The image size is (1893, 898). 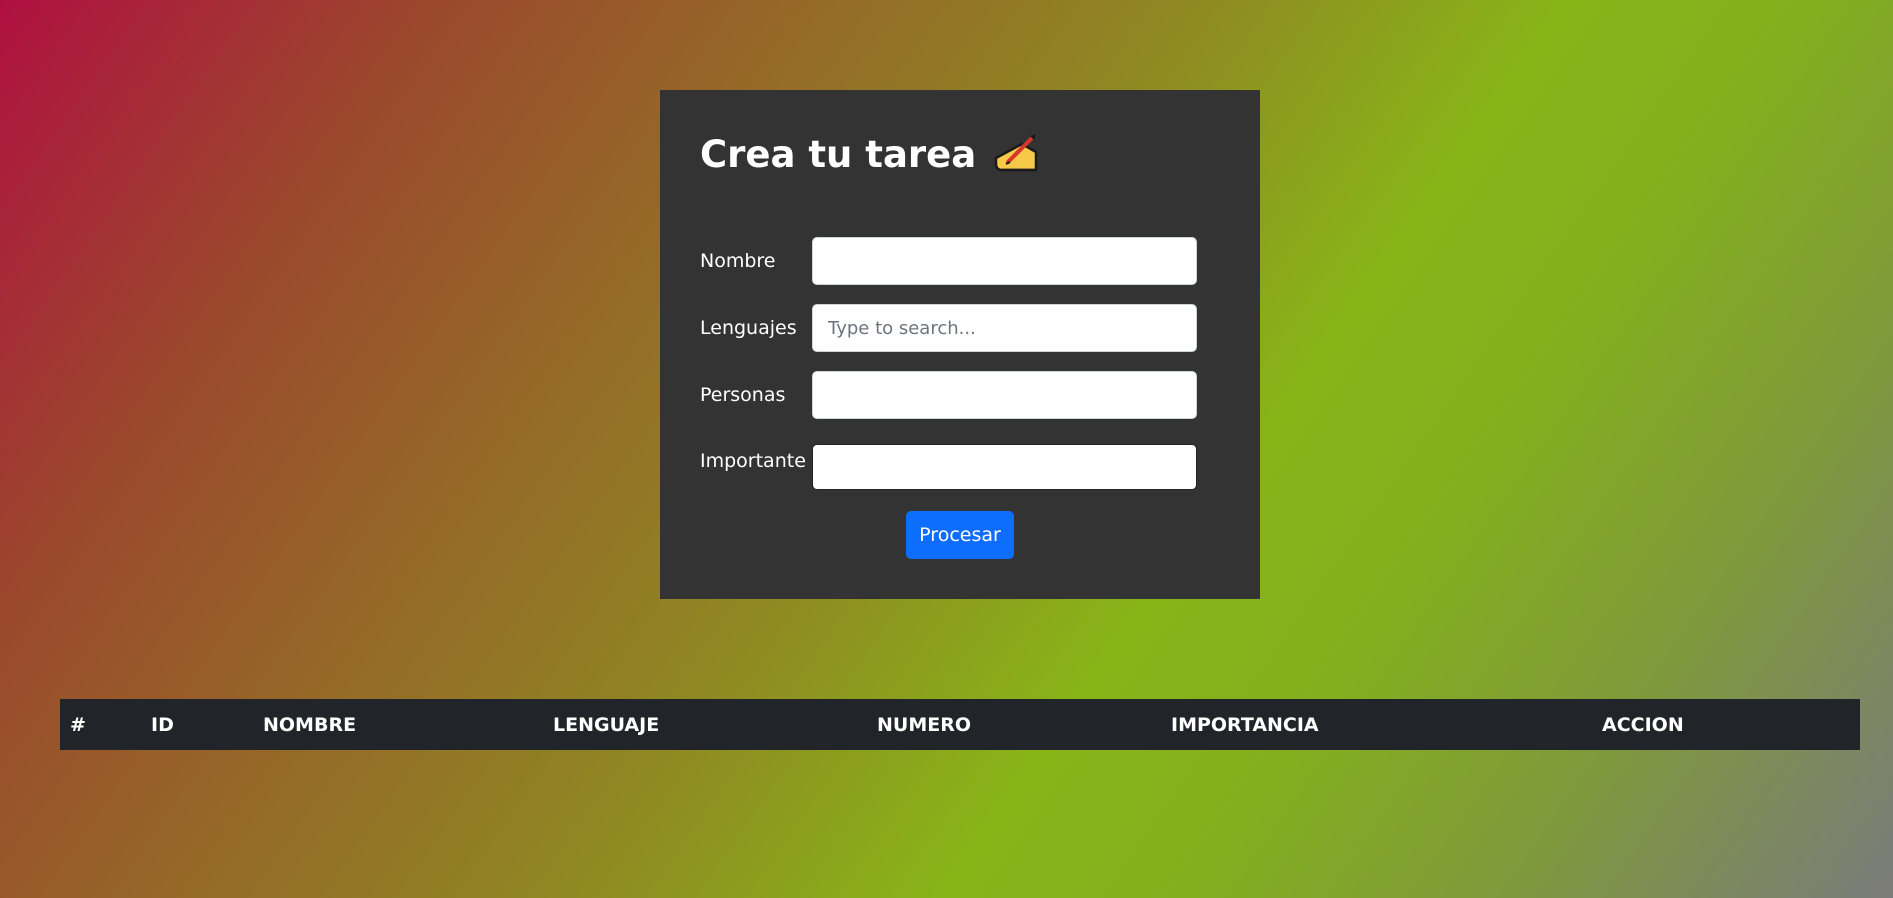 What do you see at coordinates (738, 261) in the screenshot?
I see `nombre-label: Nombre` at bounding box center [738, 261].